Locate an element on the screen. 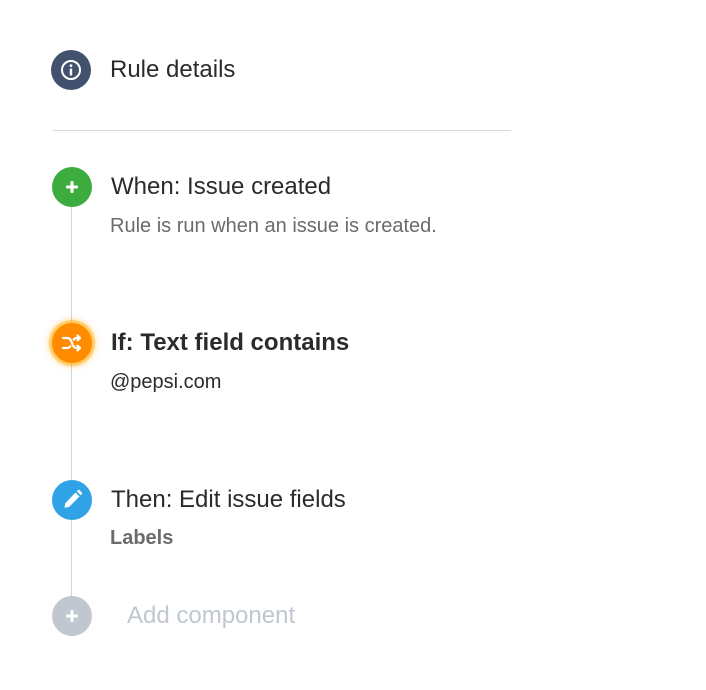 The height and width of the screenshot is (690, 706). info-icon is located at coordinates (71, 70).